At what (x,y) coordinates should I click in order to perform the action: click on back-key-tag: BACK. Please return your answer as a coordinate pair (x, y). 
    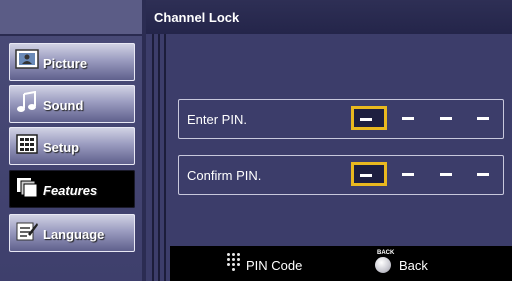
    Looking at the image, I should click on (386, 253).